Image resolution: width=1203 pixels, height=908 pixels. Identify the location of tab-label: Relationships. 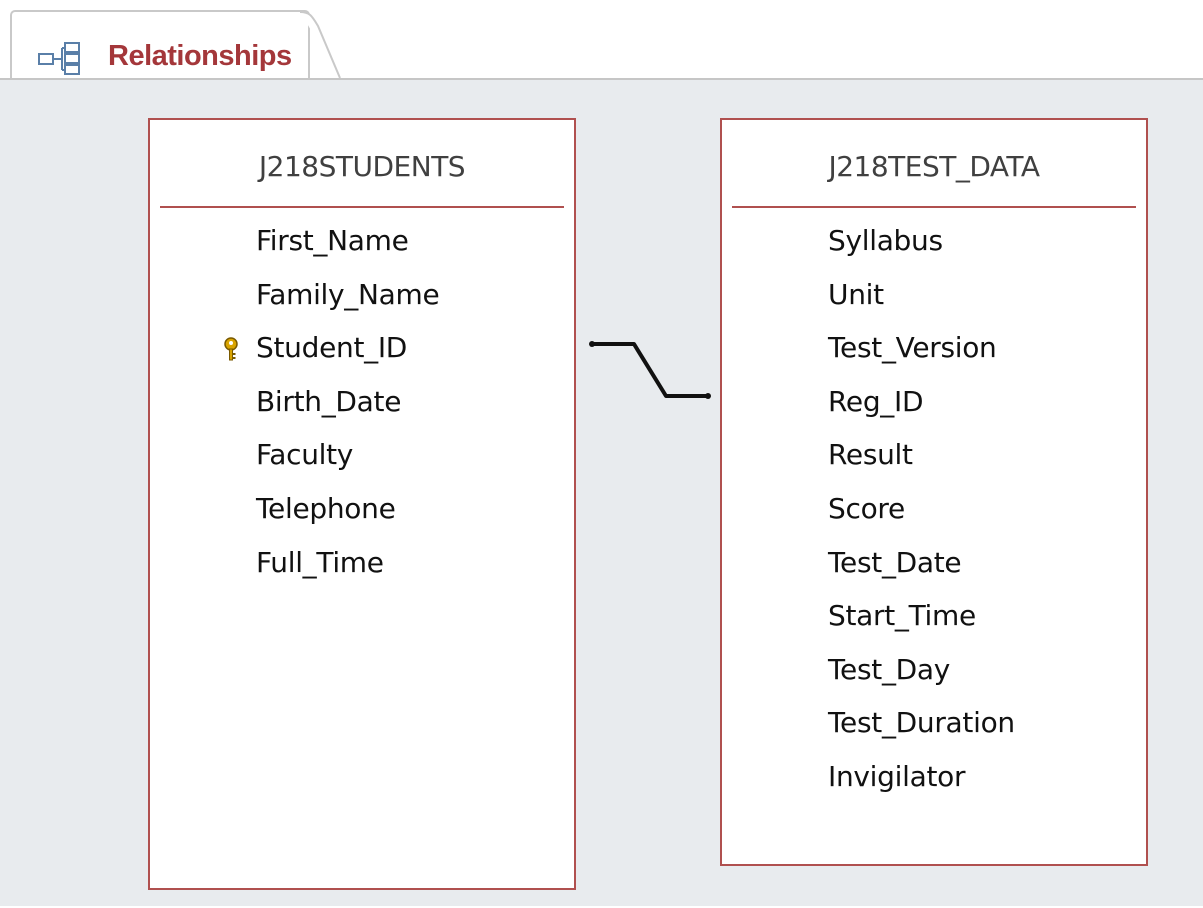
(200, 56).